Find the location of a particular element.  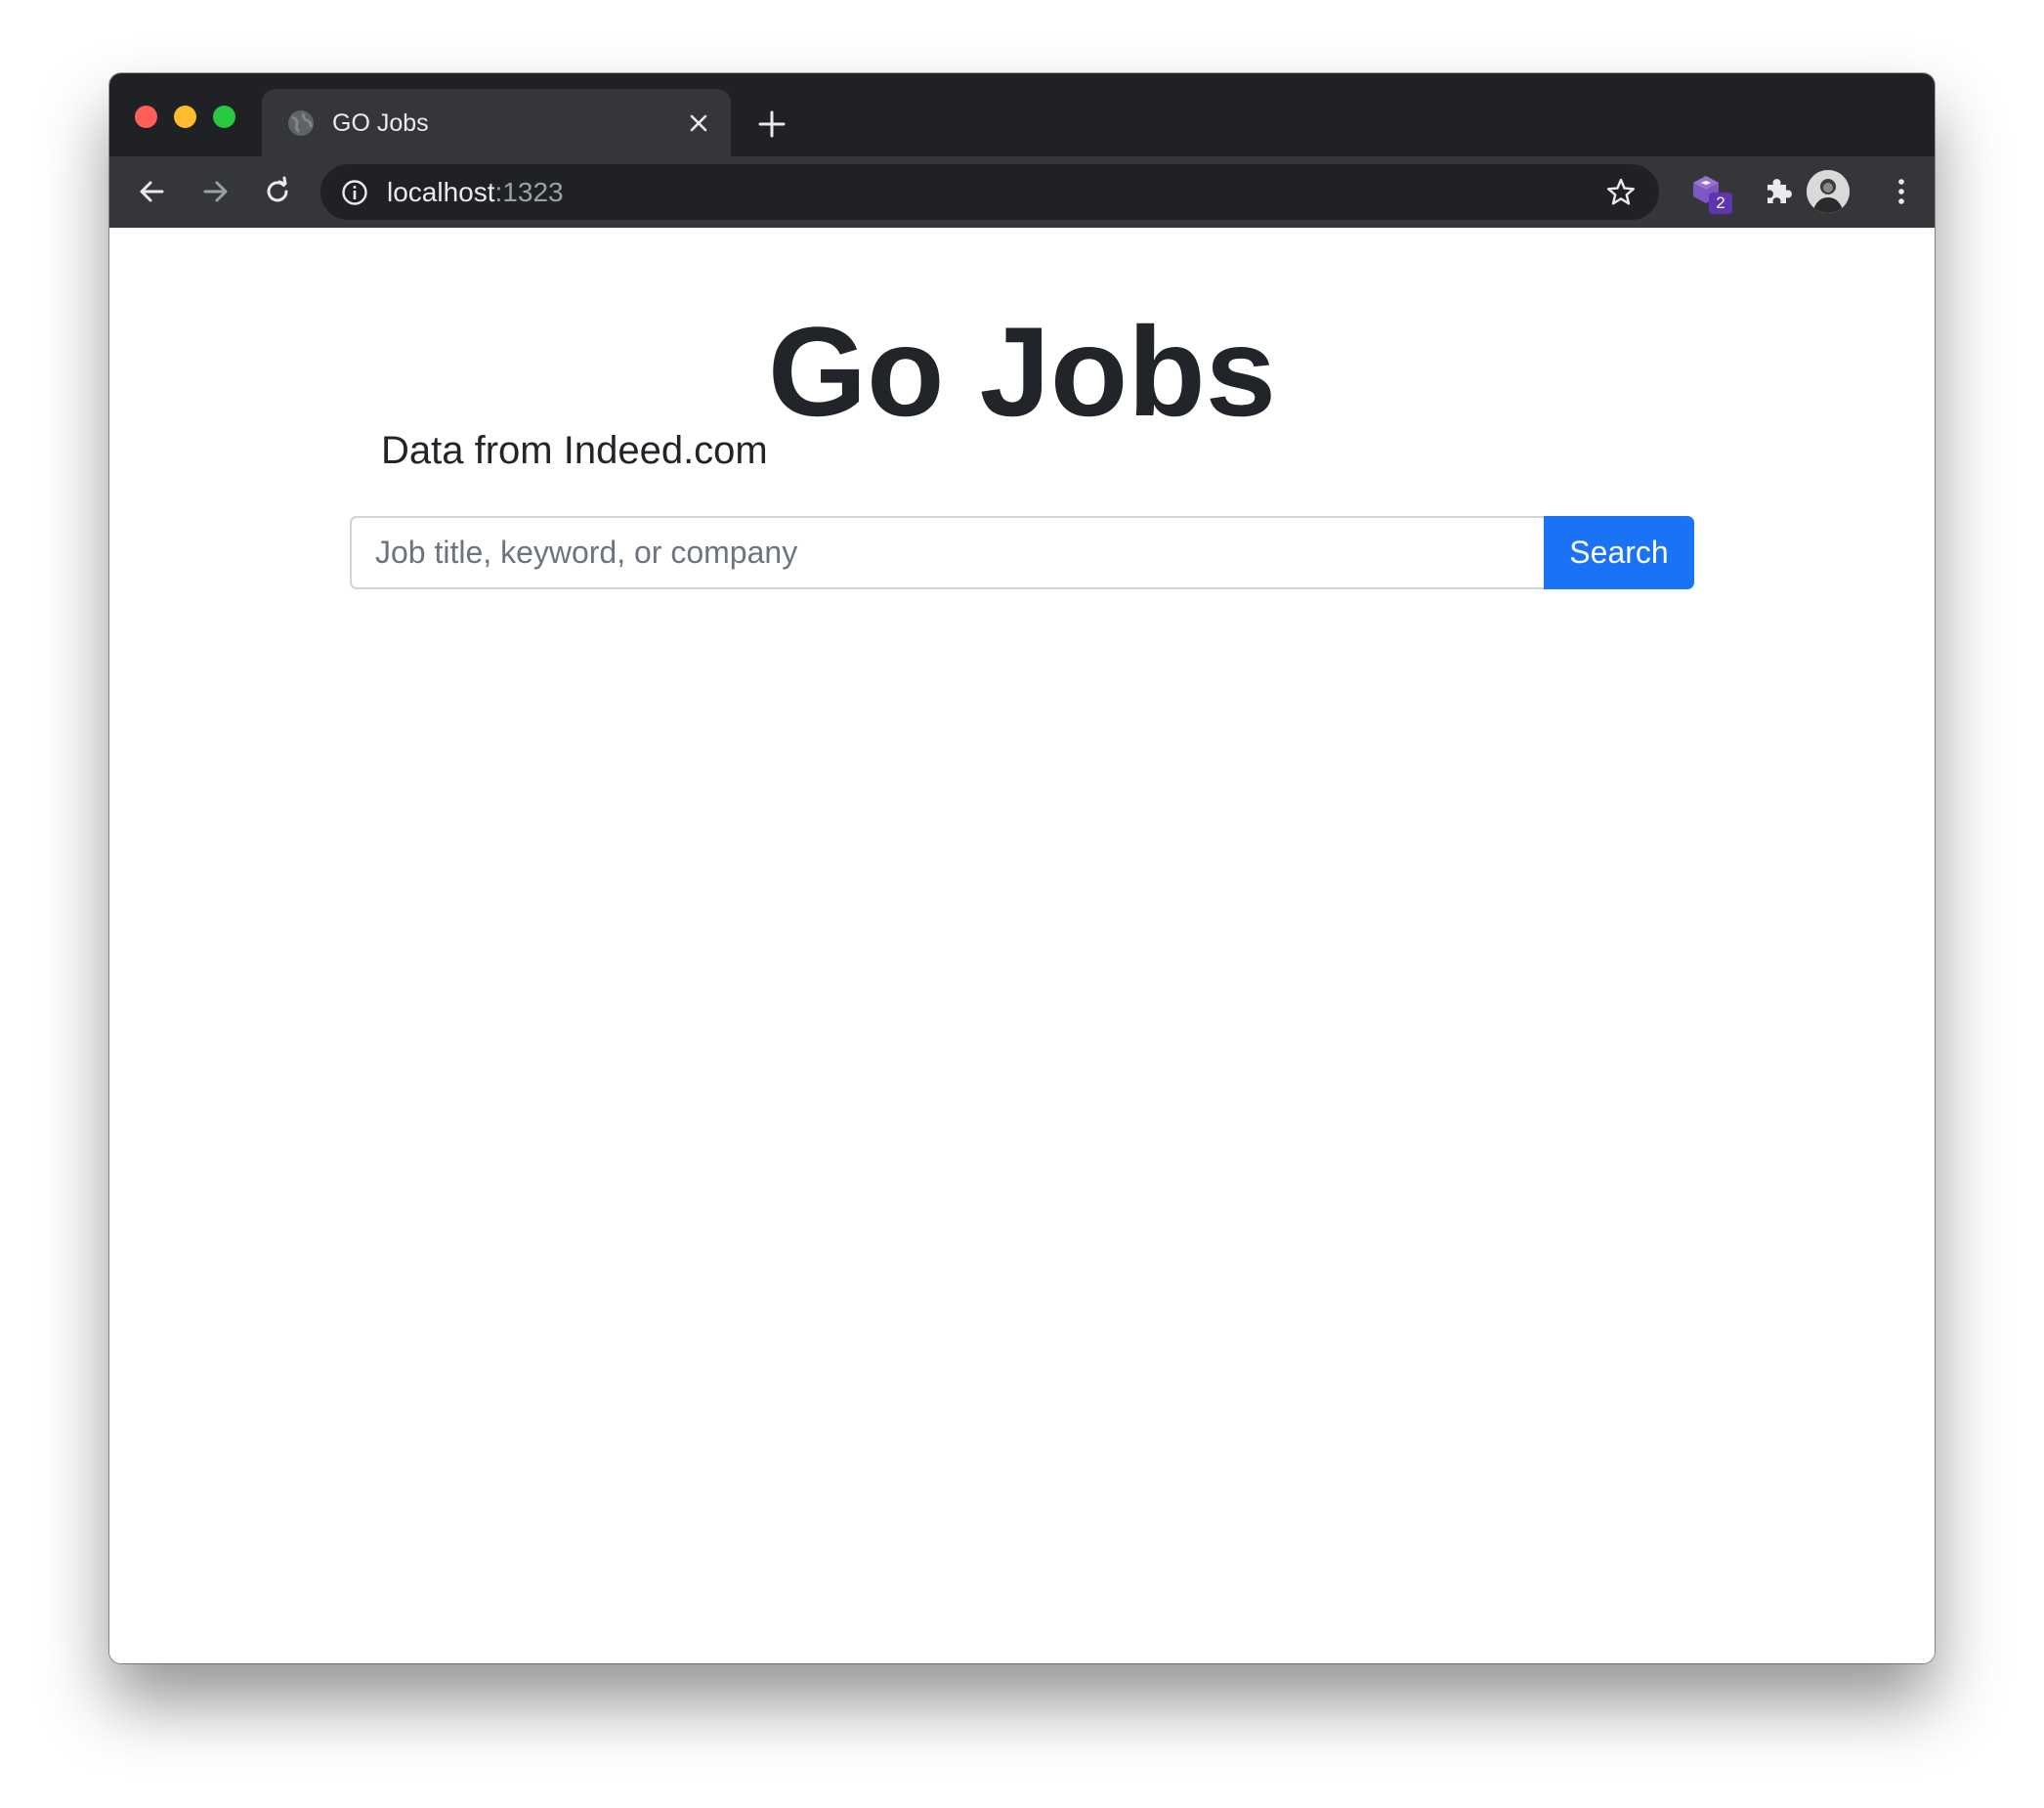

extension-badge-count: 2 is located at coordinates (1720, 203).